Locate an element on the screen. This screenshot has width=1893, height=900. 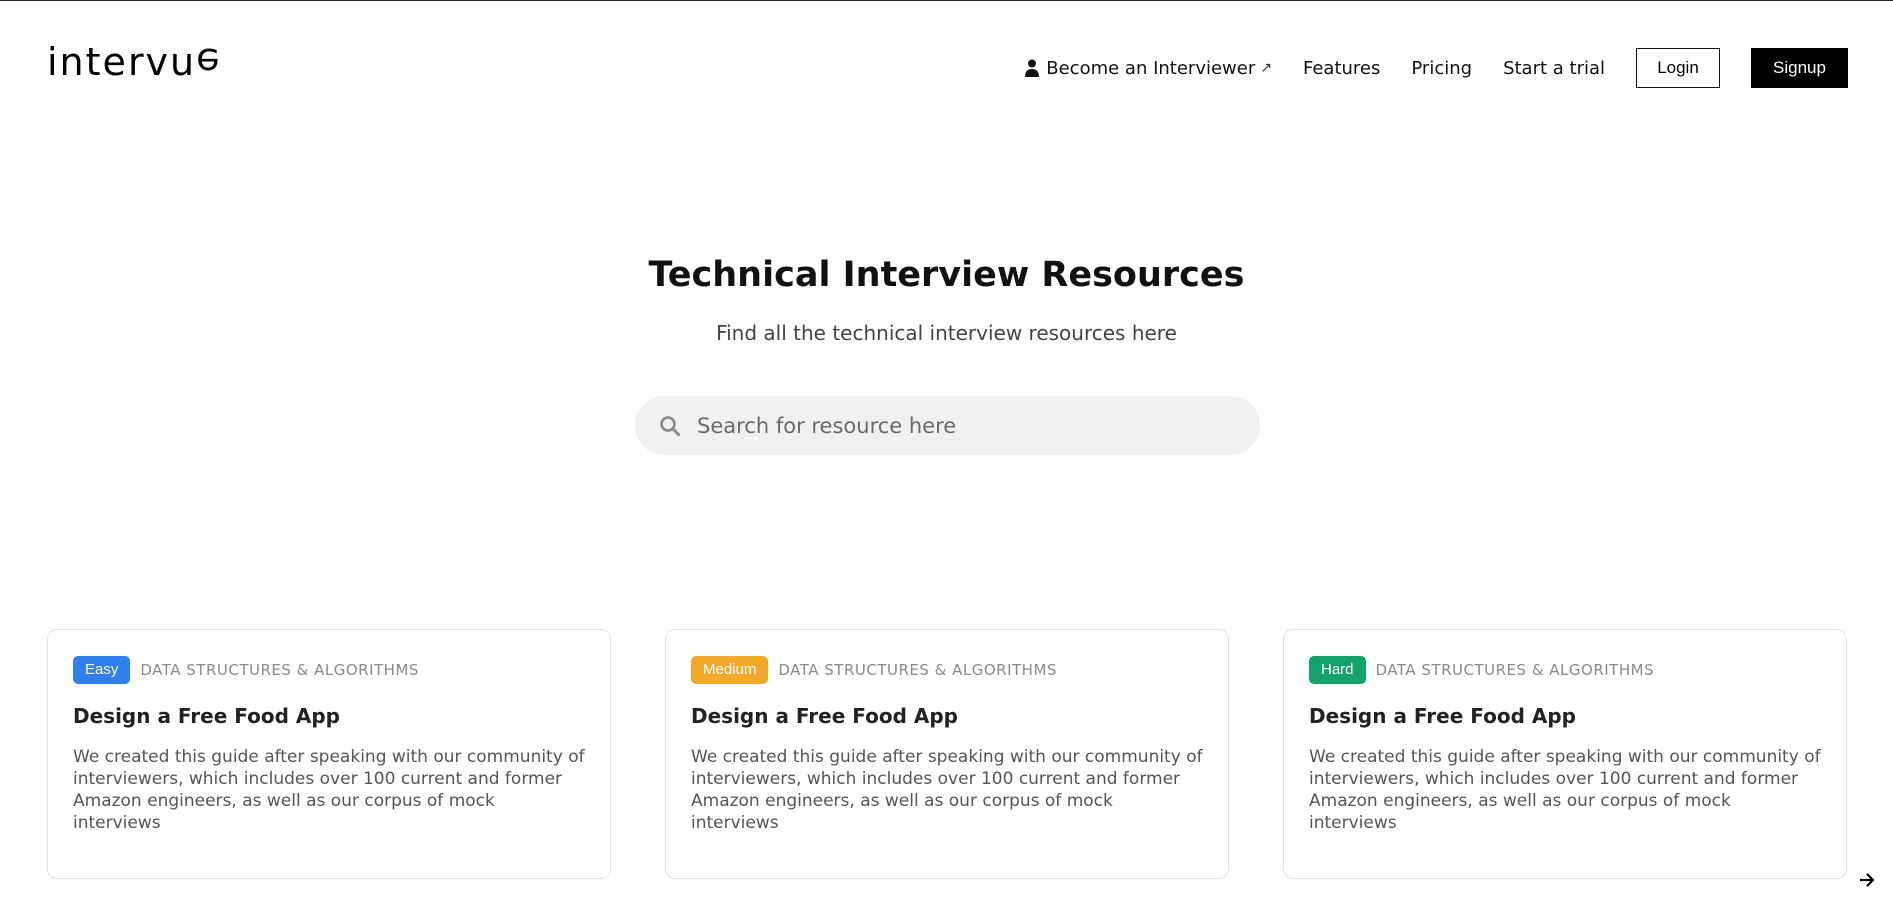
card-meta: Hard DATA STRUCTURES & ALGORITHMS is located at coordinates (1565, 670).